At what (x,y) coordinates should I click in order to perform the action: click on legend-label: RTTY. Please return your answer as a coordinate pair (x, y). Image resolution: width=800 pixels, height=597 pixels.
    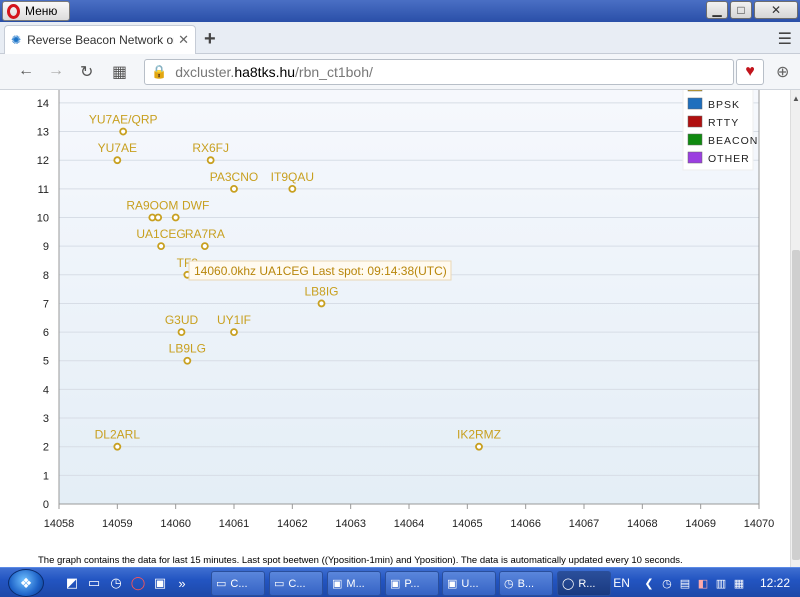
    Looking at the image, I should click on (723, 123).